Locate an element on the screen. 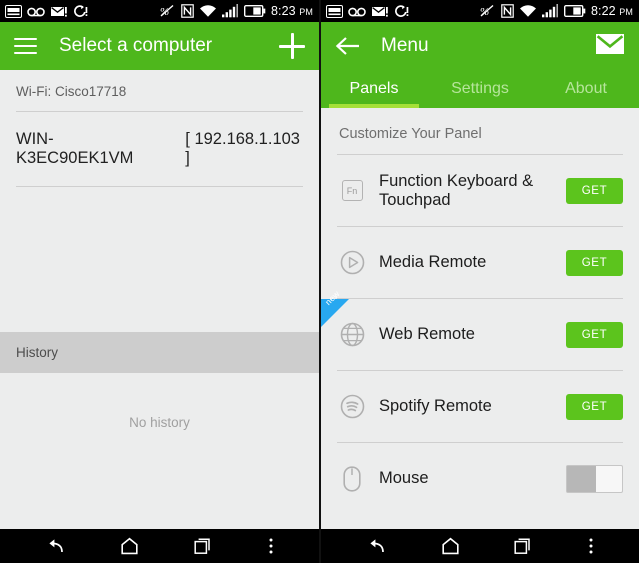 The height and width of the screenshot is (563, 639). section-title: Customize Your Panel is located at coordinates (410, 134).